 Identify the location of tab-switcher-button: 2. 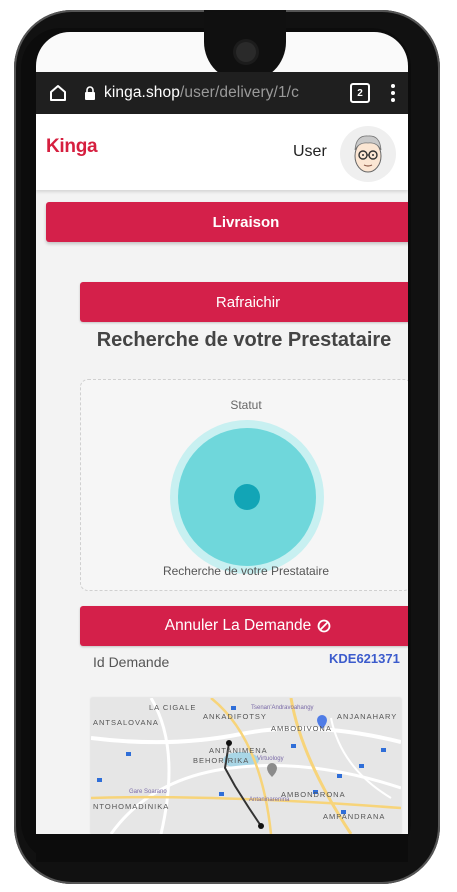
(360, 93).